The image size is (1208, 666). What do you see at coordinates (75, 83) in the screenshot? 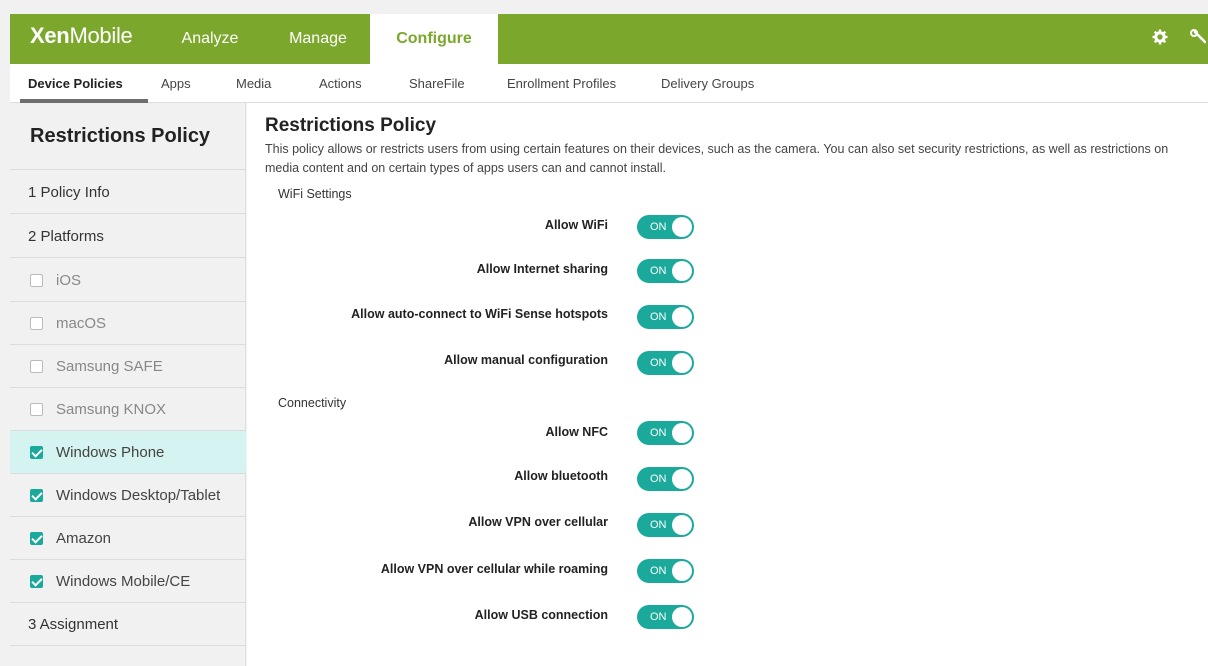
I see `subnav-device-policies: Device Policies` at bounding box center [75, 83].